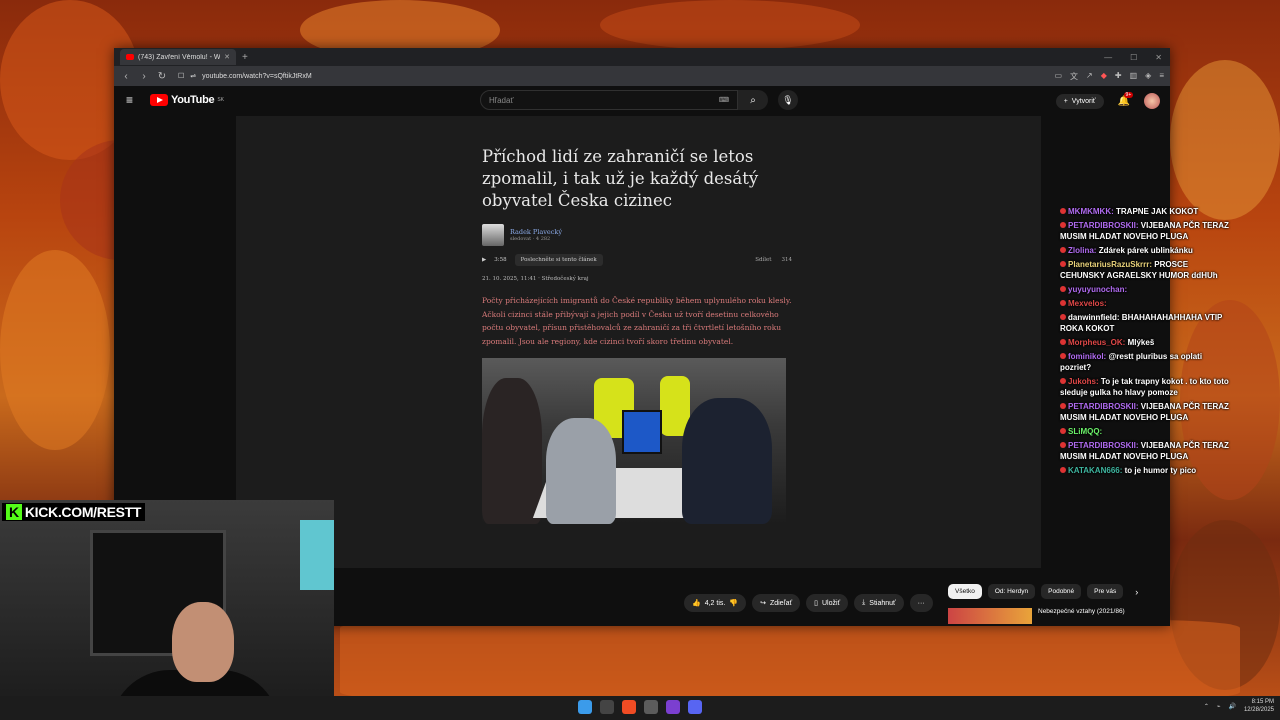  I want to click on article-photo, so click(634, 441).